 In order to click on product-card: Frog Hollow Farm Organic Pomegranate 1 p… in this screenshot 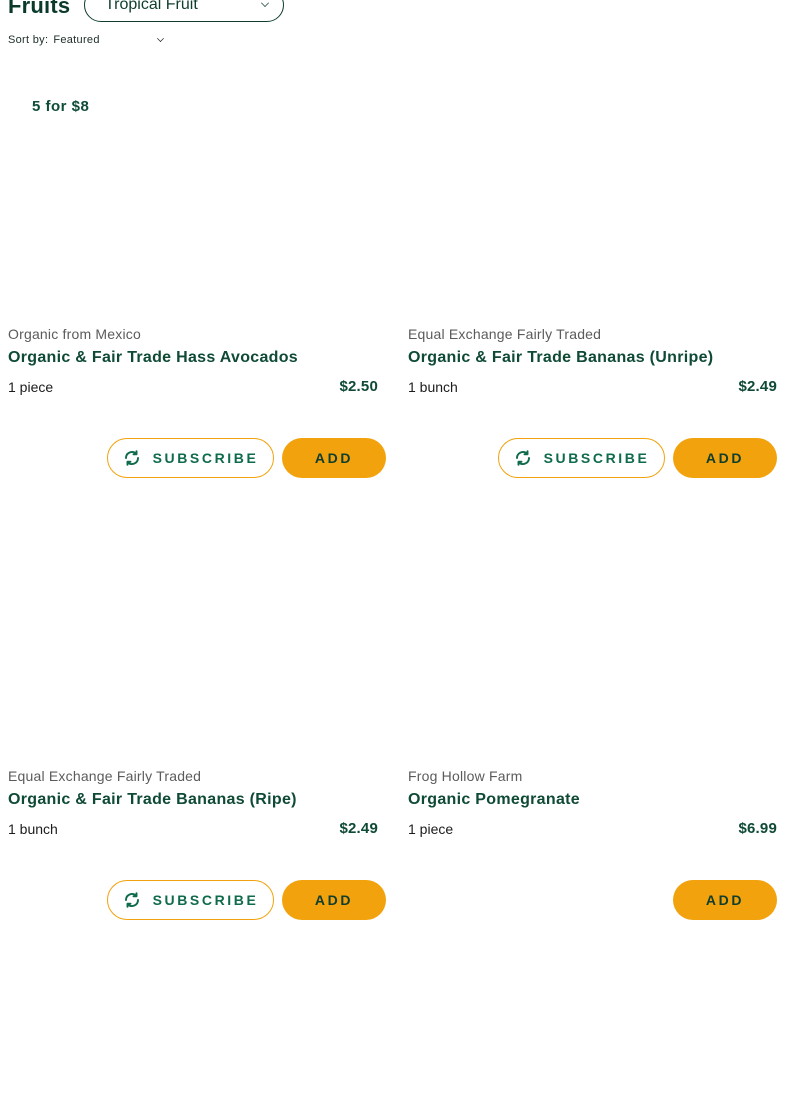, I will do `click(592, 844)`.